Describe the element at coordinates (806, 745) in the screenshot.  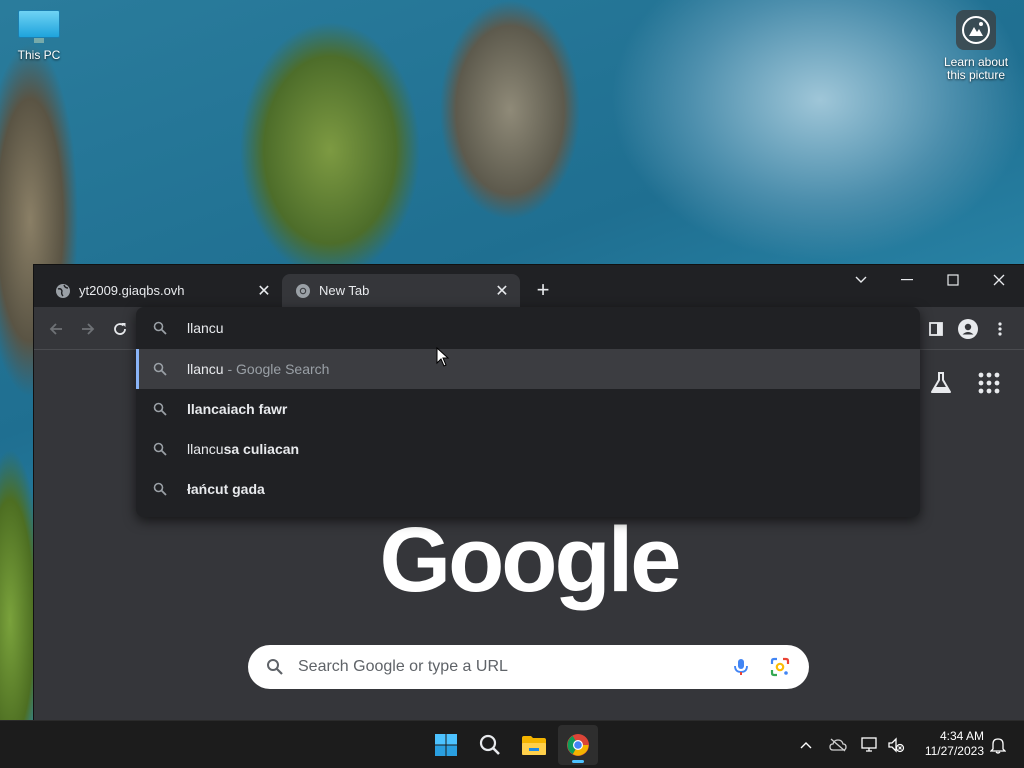
I see `show-hidden-icons-chevron-icon` at that location.